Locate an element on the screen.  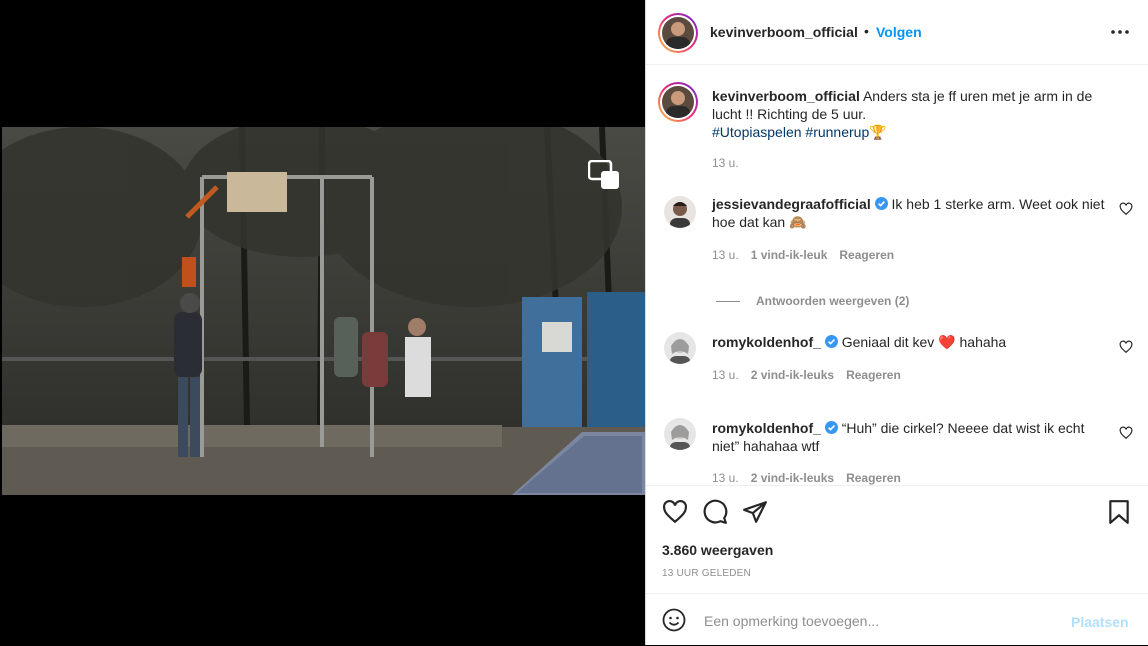
caption-username: kevinverboom_official is located at coordinates (786, 96).